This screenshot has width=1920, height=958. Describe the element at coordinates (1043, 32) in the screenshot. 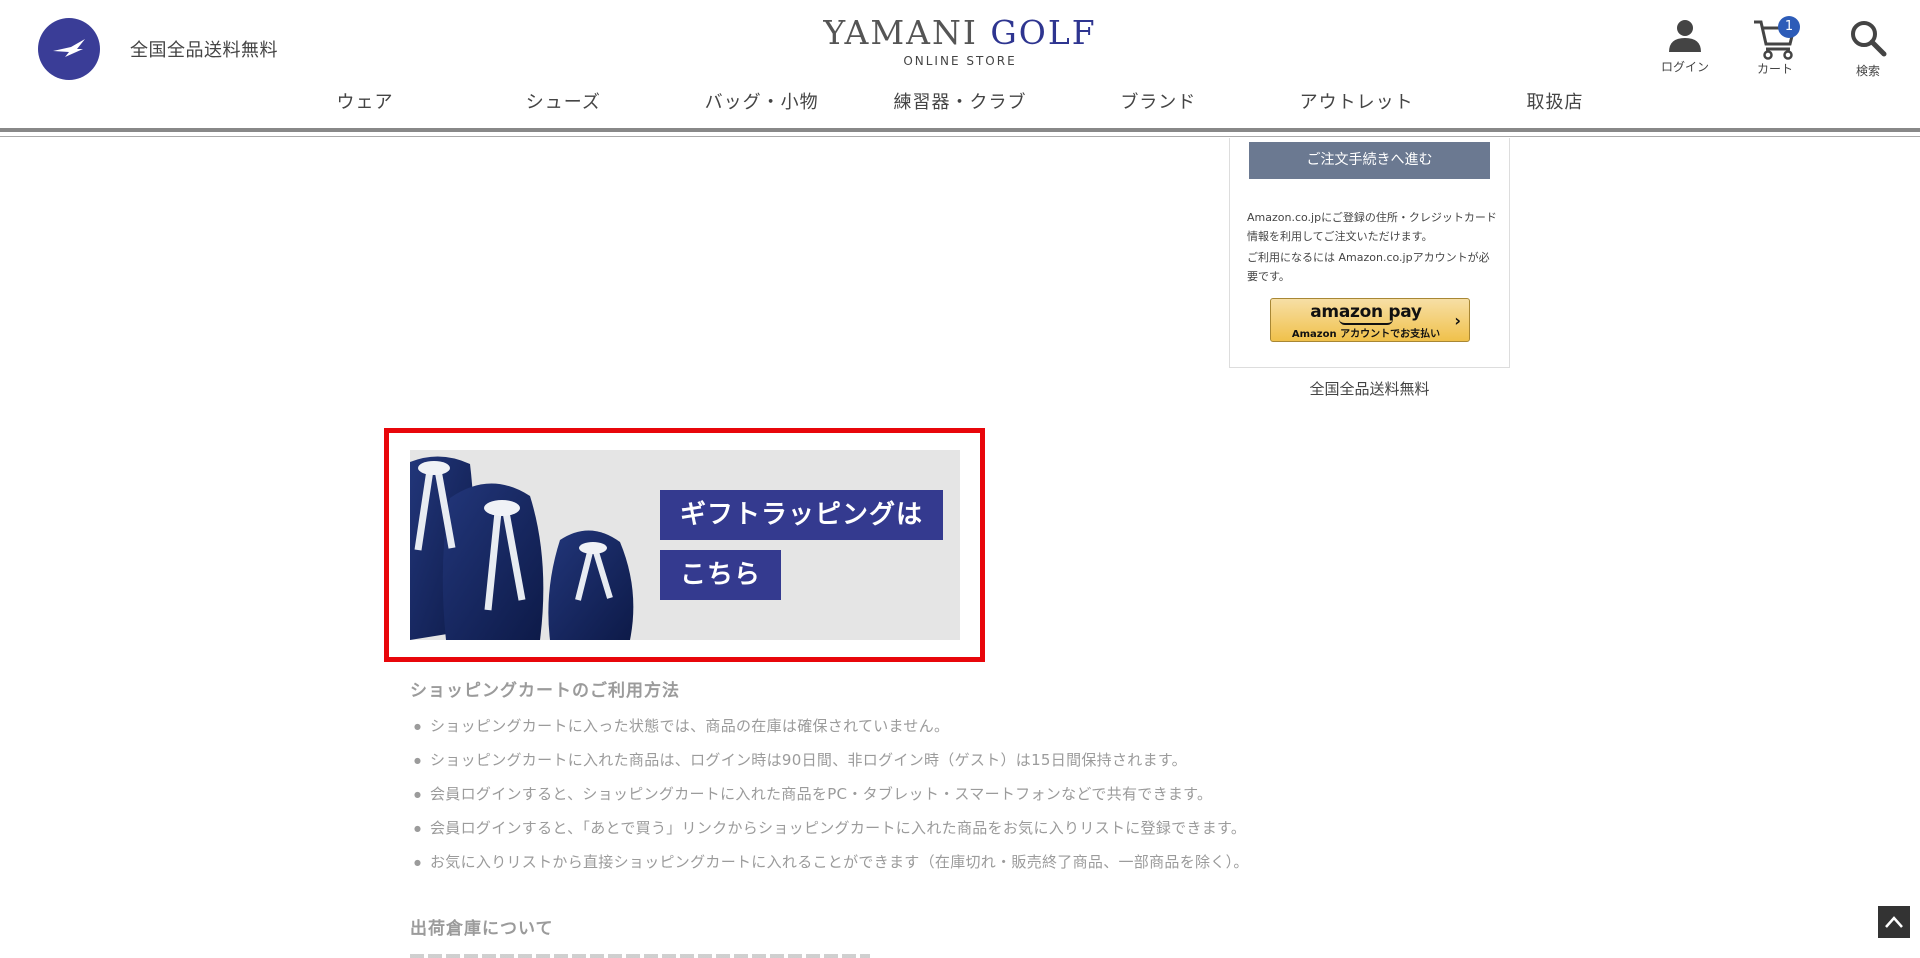

I see `brand-name-golf: GOLF` at that location.